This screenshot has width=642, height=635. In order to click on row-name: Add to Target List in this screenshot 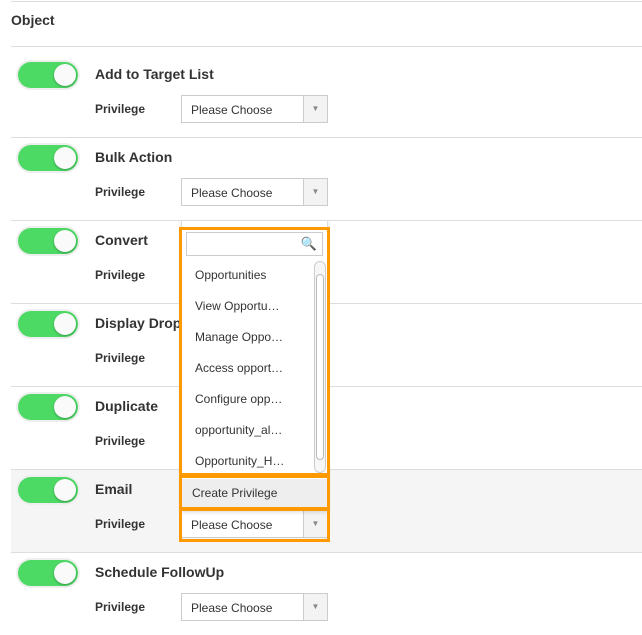, I will do `click(154, 74)`.